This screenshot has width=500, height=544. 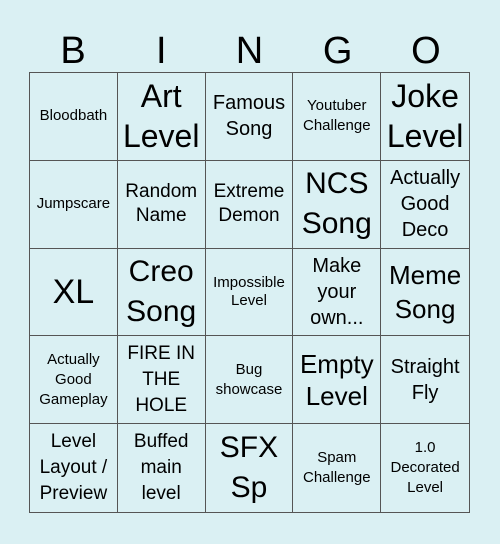 I want to click on bingo-cell: Extreme Demon, so click(x=249, y=204).